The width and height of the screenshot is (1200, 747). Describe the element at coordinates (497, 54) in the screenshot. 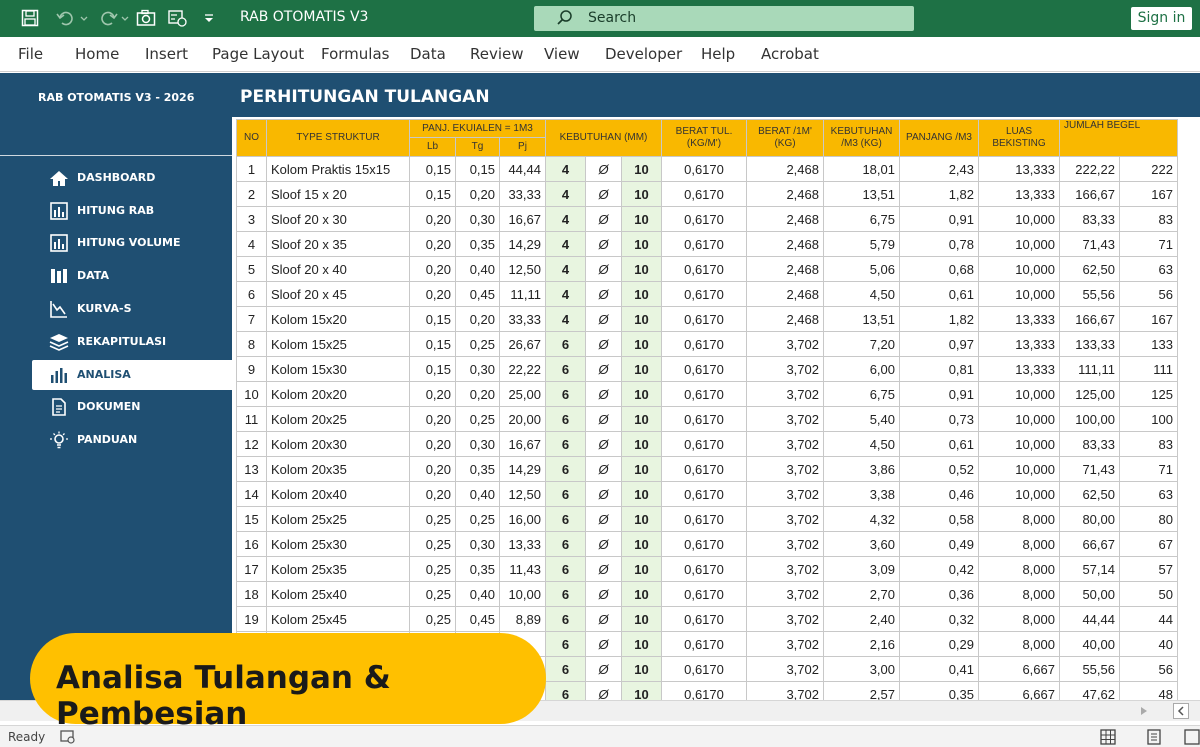

I see `tab-review: Review` at that location.